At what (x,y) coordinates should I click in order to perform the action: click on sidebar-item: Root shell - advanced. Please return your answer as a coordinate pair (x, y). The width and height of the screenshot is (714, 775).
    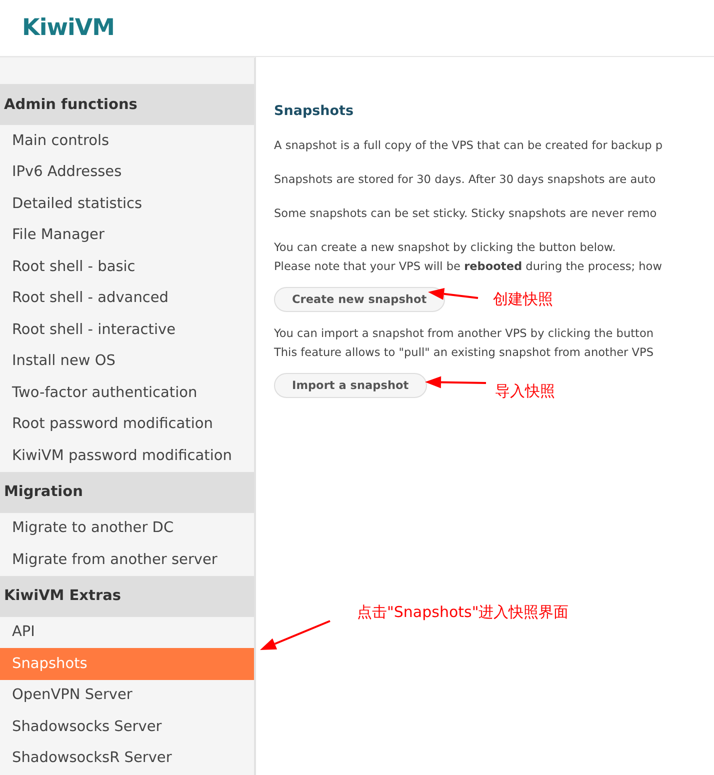
    Looking at the image, I should click on (127, 298).